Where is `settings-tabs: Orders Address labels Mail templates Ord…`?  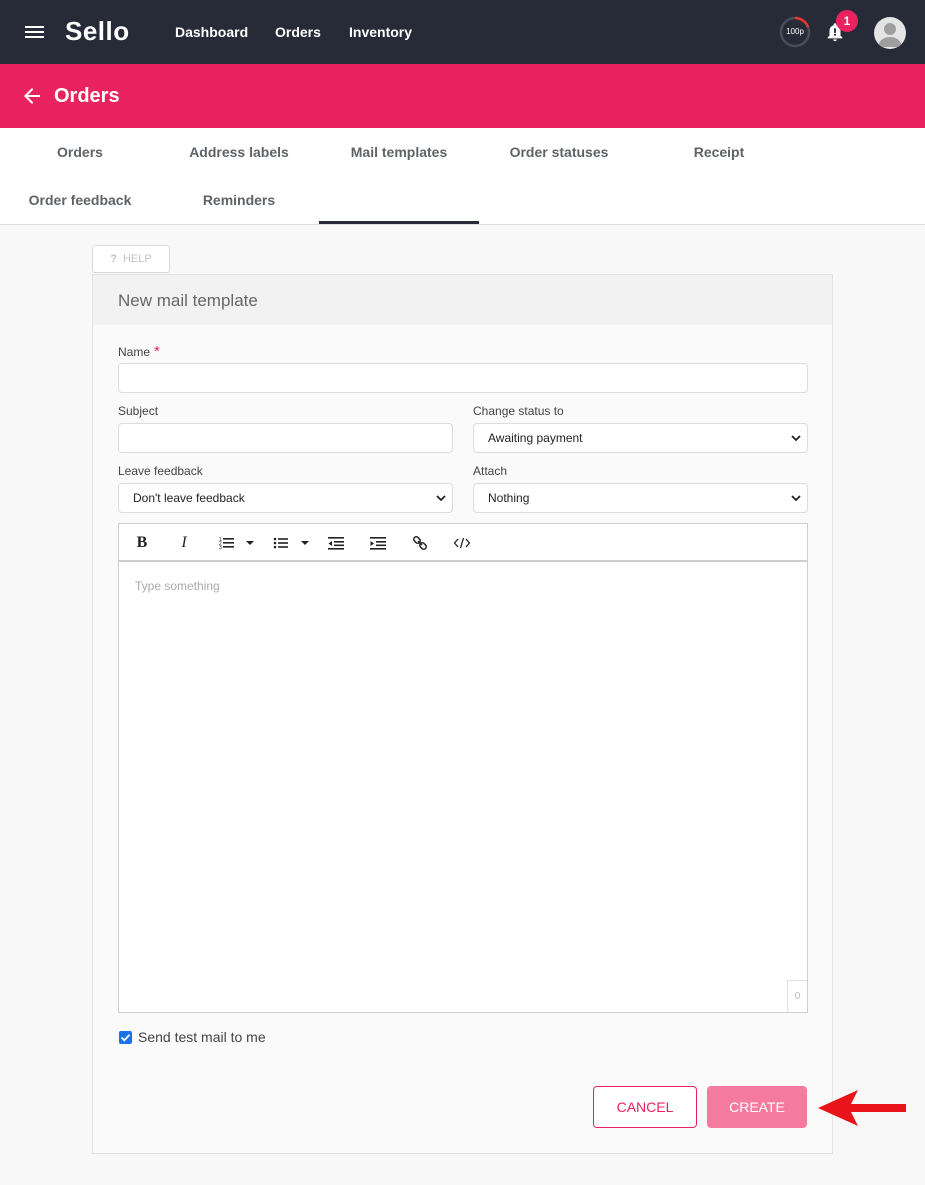 settings-tabs: Orders Address labels Mail templates Ord… is located at coordinates (462, 176).